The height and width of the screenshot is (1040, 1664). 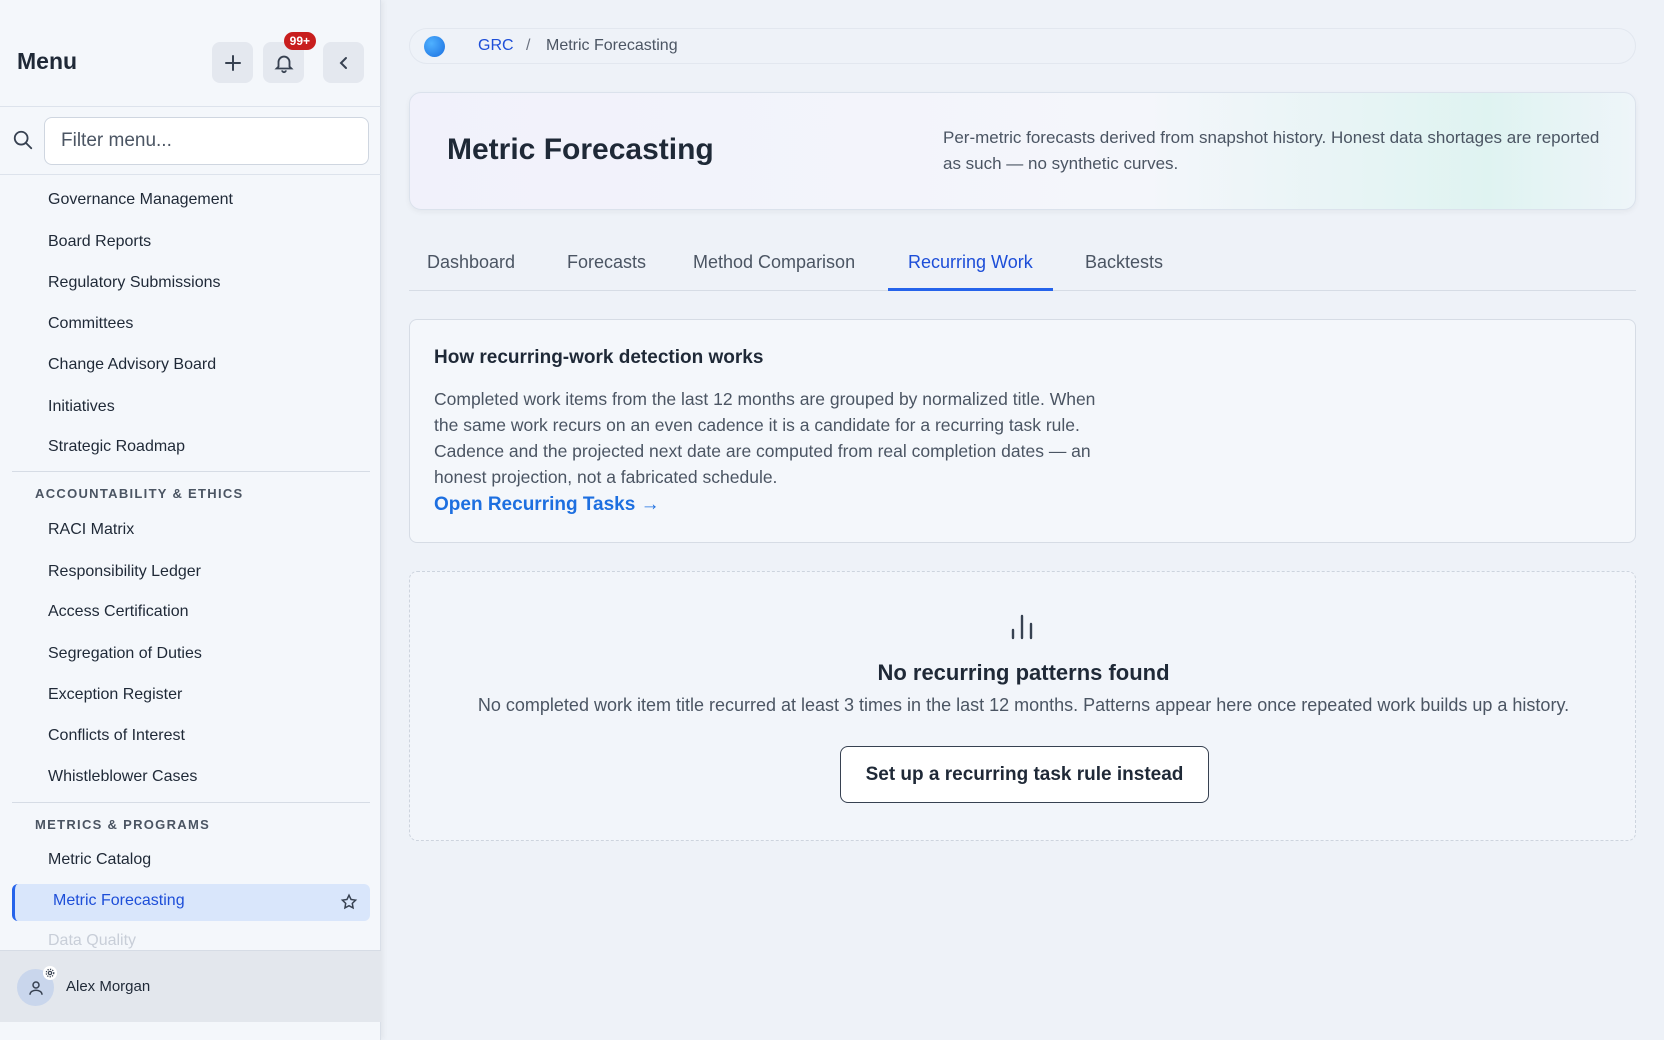 What do you see at coordinates (108, 986) in the screenshot?
I see `user-name: Alex Morgan` at bounding box center [108, 986].